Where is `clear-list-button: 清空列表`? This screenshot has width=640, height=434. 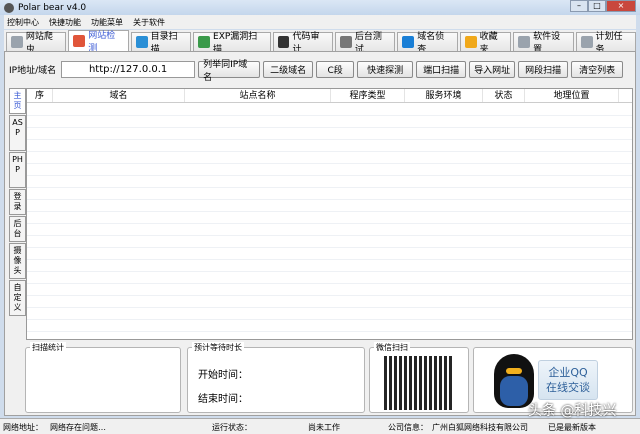 clear-list-button: 清空列表 is located at coordinates (597, 69).